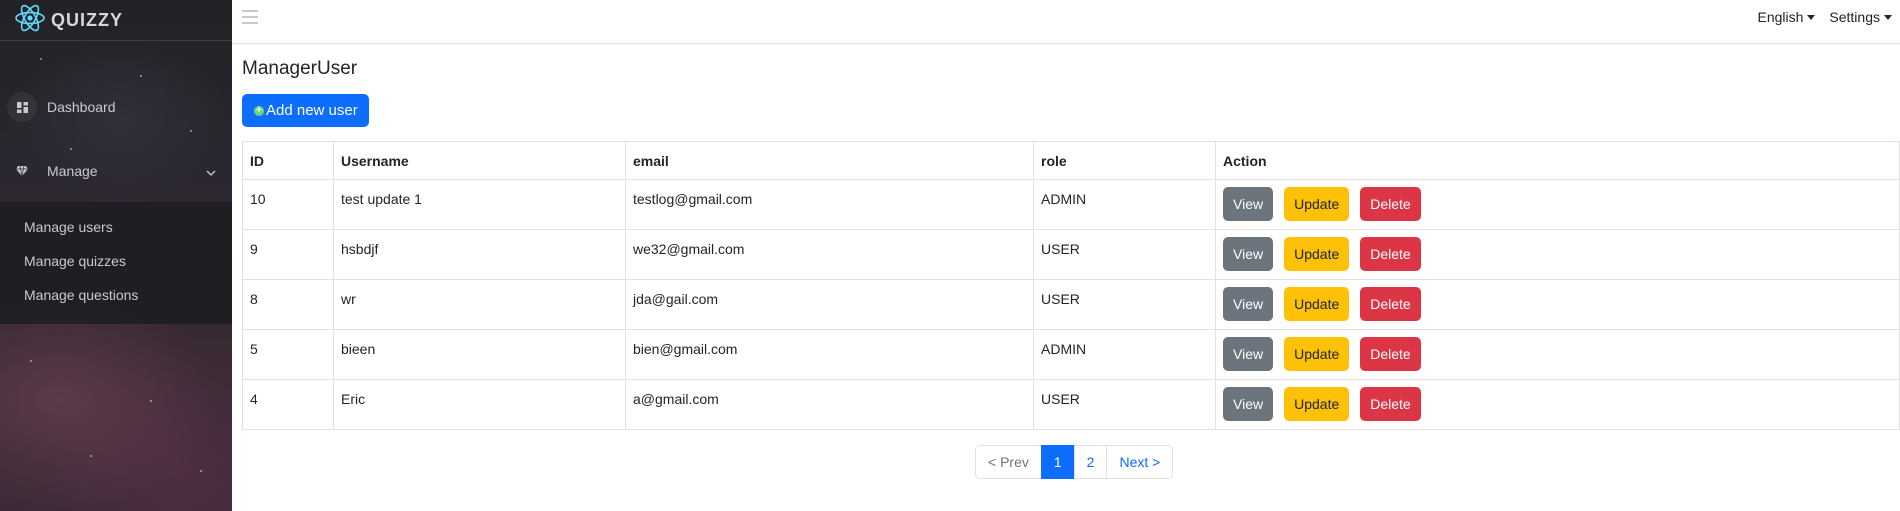 Image resolution: width=1900 pixels, height=511 pixels. I want to click on column-header-email: email, so click(829, 160).